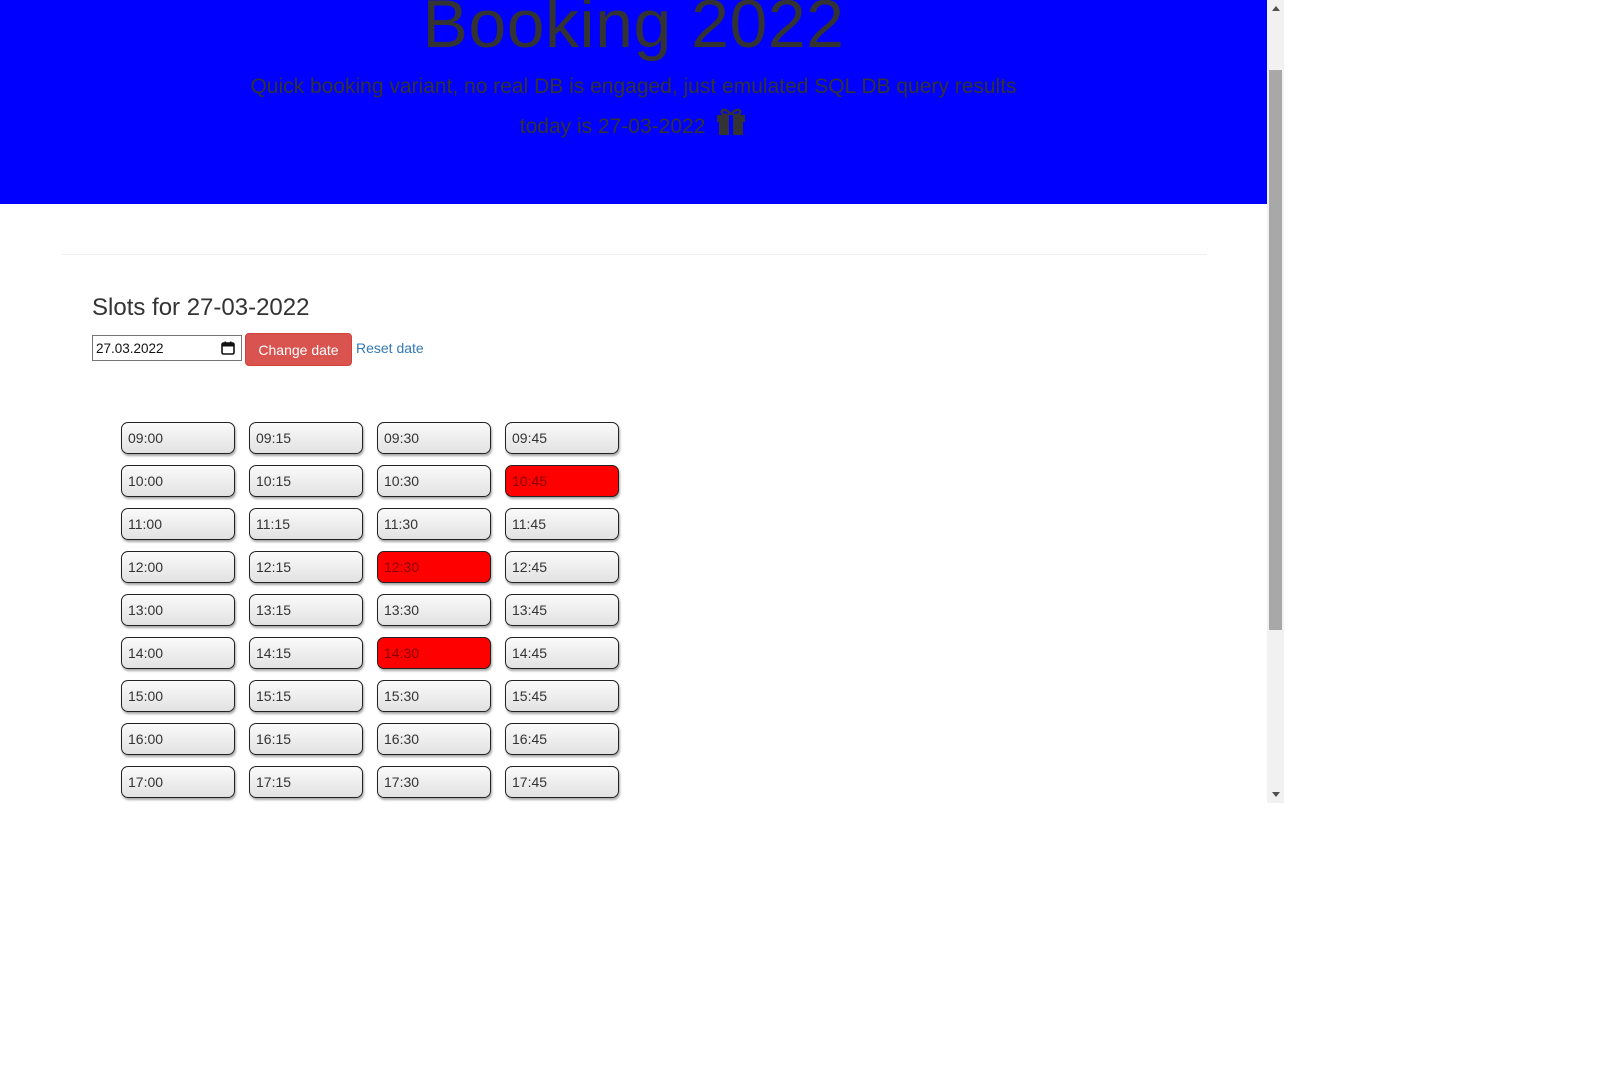 The width and height of the screenshot is (1608, 1080). Describe the element at coordinates (562, 696) in the screenshot. I see `slot-button: 15:45` at that location.